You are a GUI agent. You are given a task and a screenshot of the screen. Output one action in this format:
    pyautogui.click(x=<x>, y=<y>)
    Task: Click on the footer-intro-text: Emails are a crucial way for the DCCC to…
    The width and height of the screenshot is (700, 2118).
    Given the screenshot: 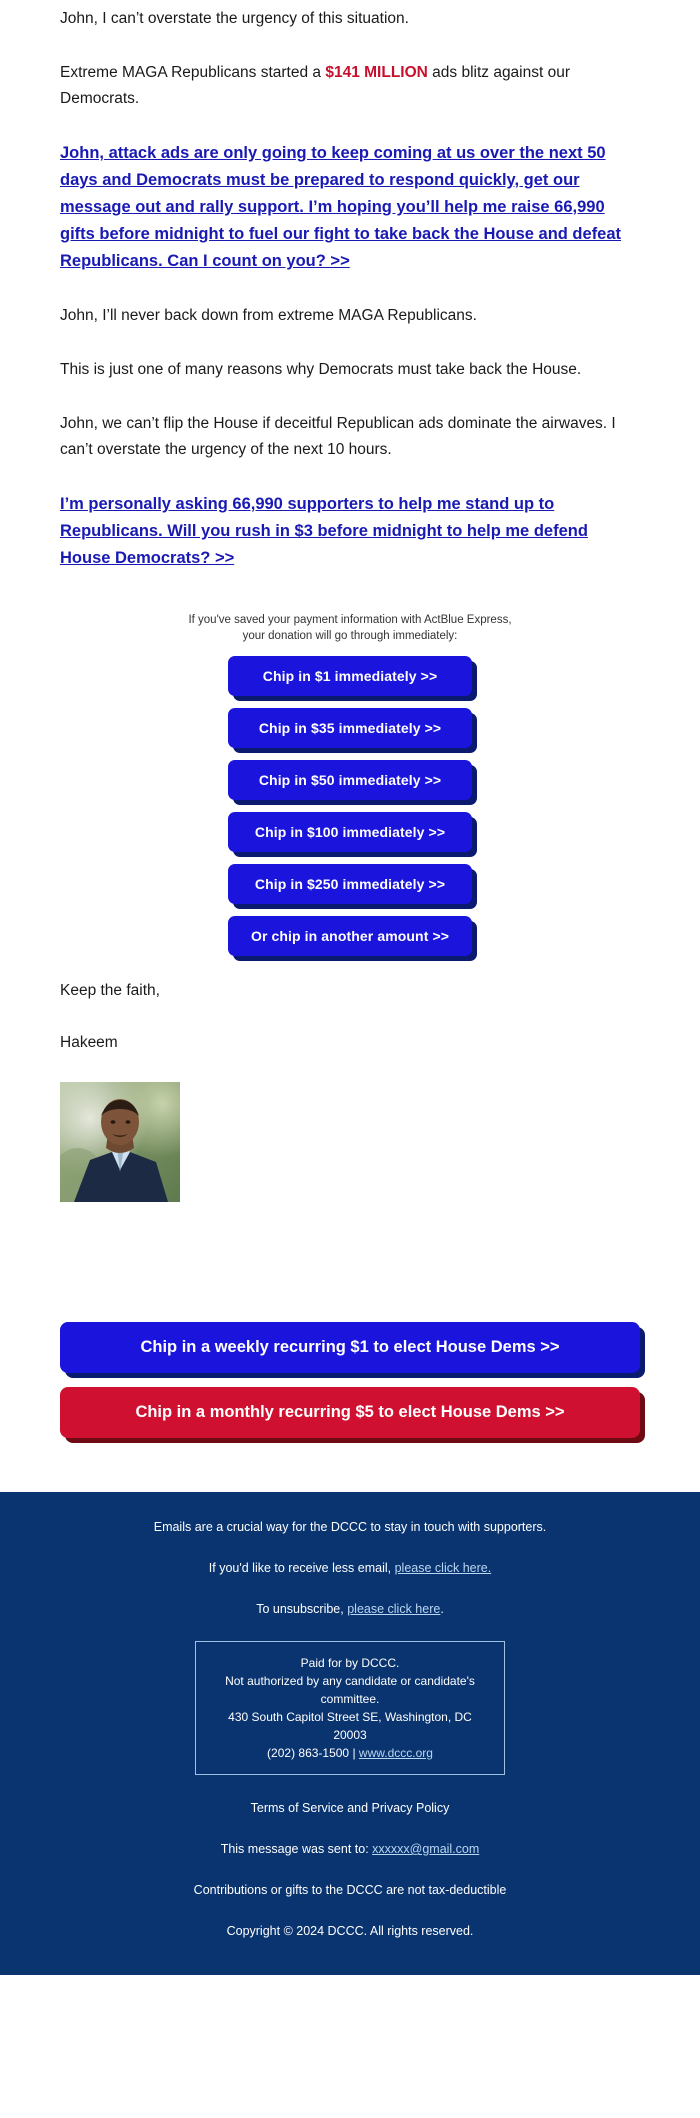 What is the action you would take?
    pyautogui.click(x=350, y=1527)
    